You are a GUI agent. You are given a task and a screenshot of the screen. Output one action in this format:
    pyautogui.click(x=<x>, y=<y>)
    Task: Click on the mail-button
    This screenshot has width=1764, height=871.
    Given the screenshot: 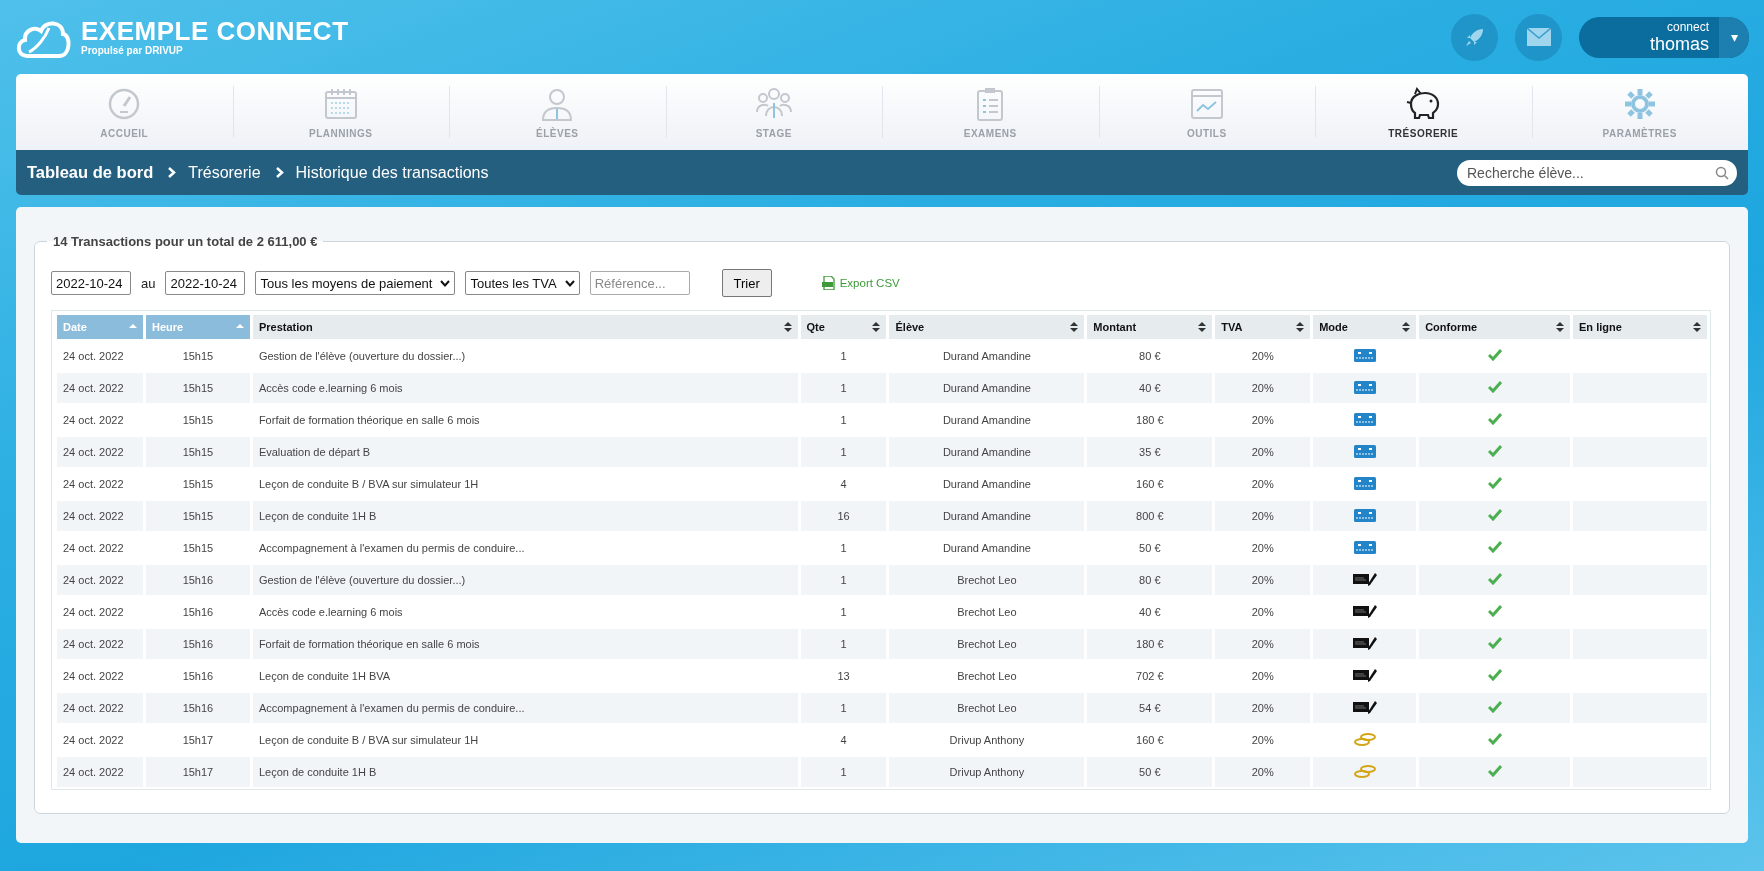 What is the action you would take?
    pyautogui.click(x=1538, y=37)
    